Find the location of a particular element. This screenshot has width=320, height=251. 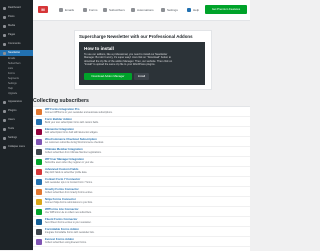

addon-description: Collect subscribers using Everest Forms. is located at coordinates (66, 242).